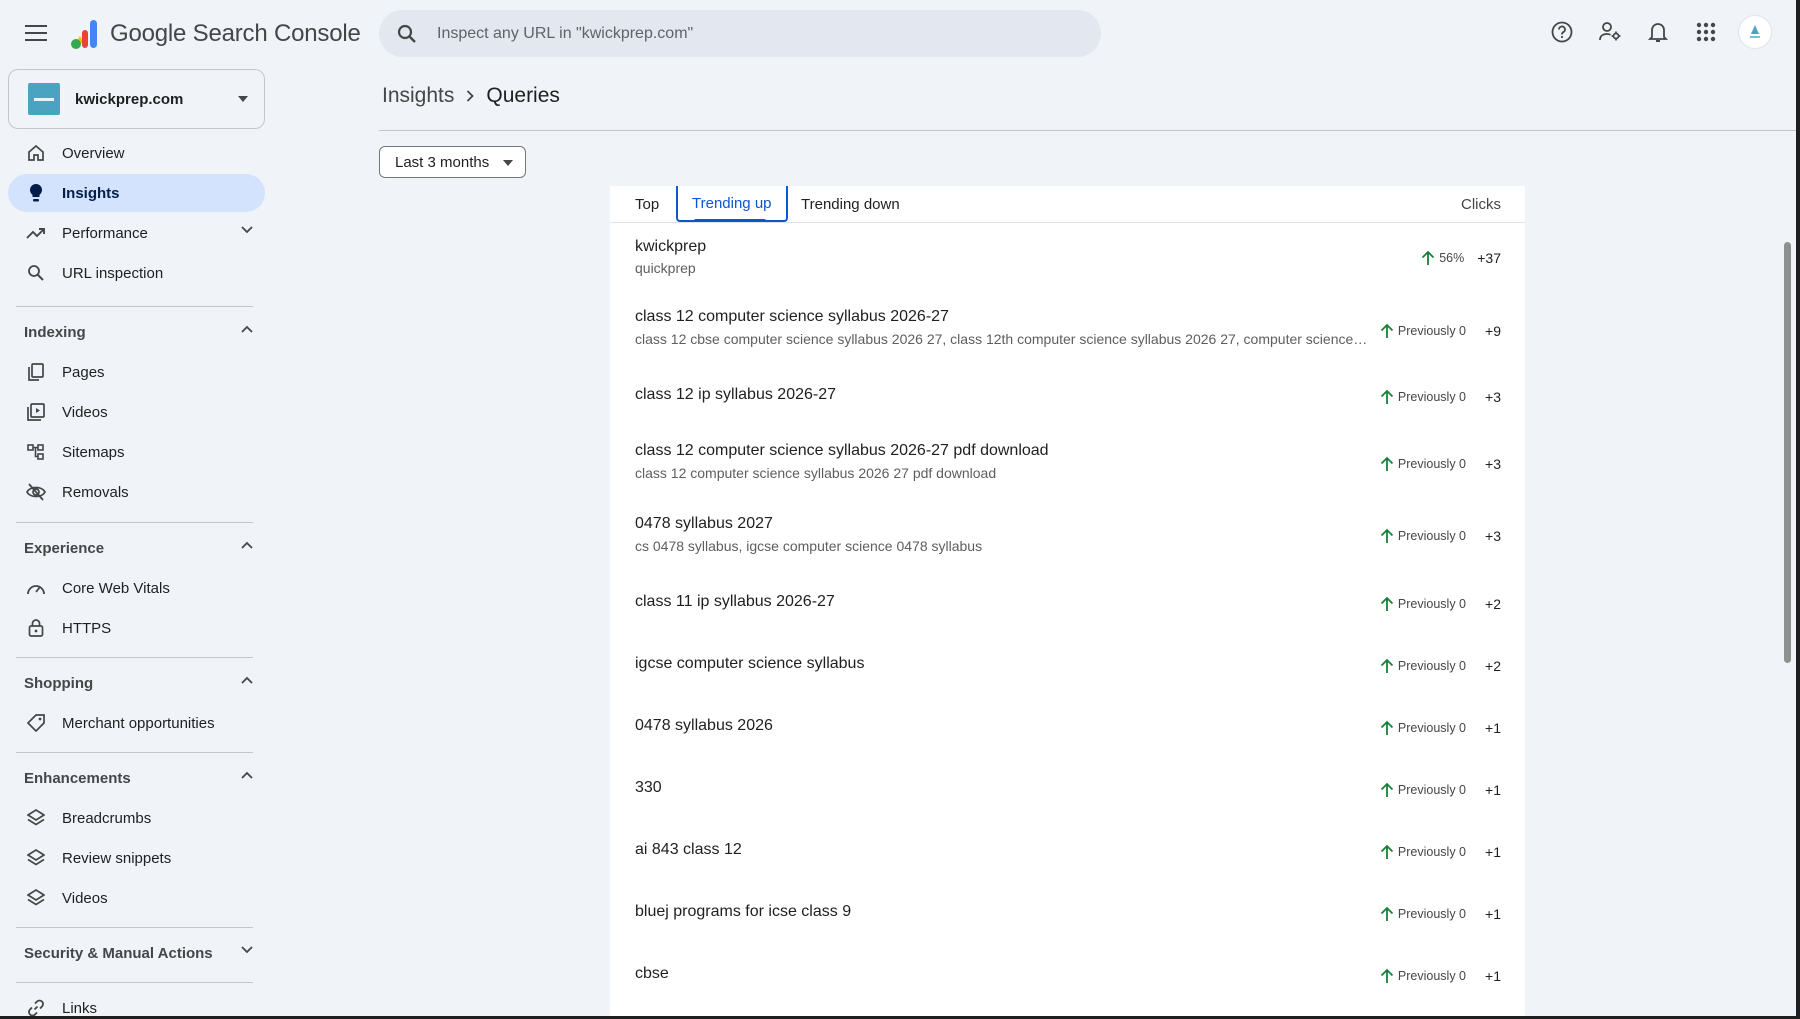 The image size is (1800, 1019). What do you see at coordinates (1787, 452) in the screenshot?
I see `scrollbar-thumb` at bounding box center [1787, 452].